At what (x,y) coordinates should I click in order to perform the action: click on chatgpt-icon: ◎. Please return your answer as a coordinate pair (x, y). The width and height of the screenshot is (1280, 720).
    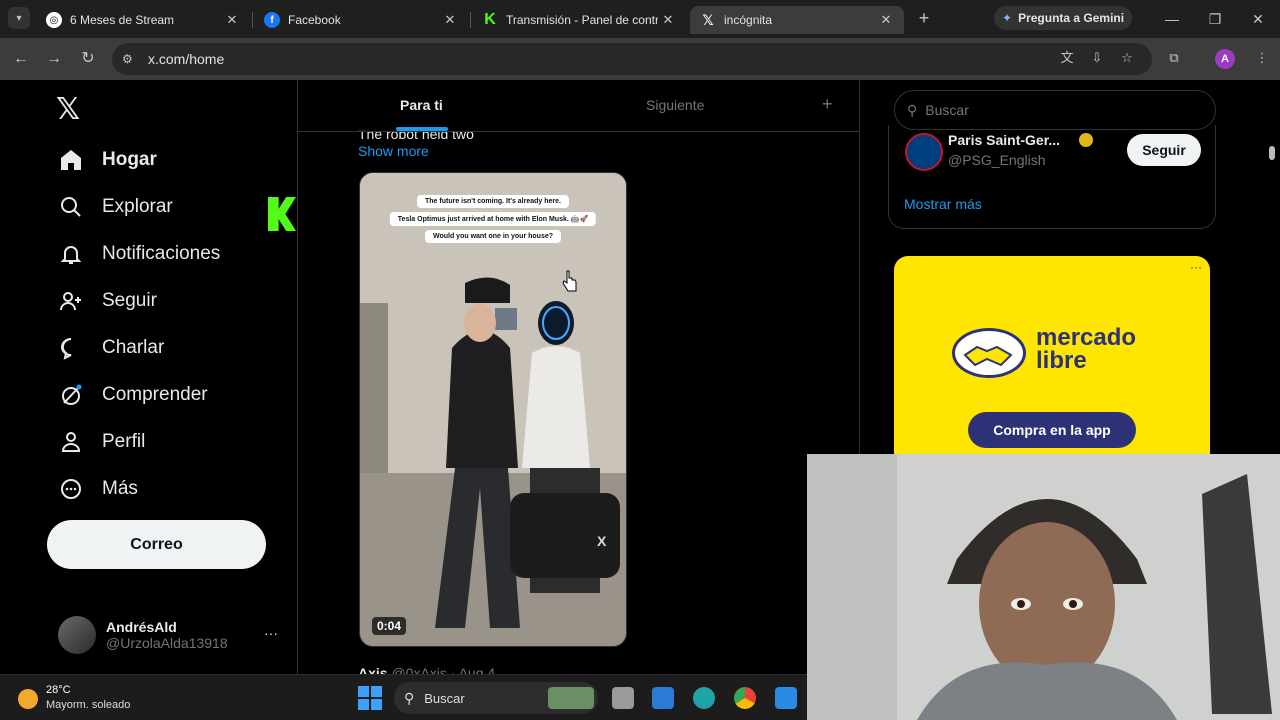
    Looking at the image, I should click on (54, 20).